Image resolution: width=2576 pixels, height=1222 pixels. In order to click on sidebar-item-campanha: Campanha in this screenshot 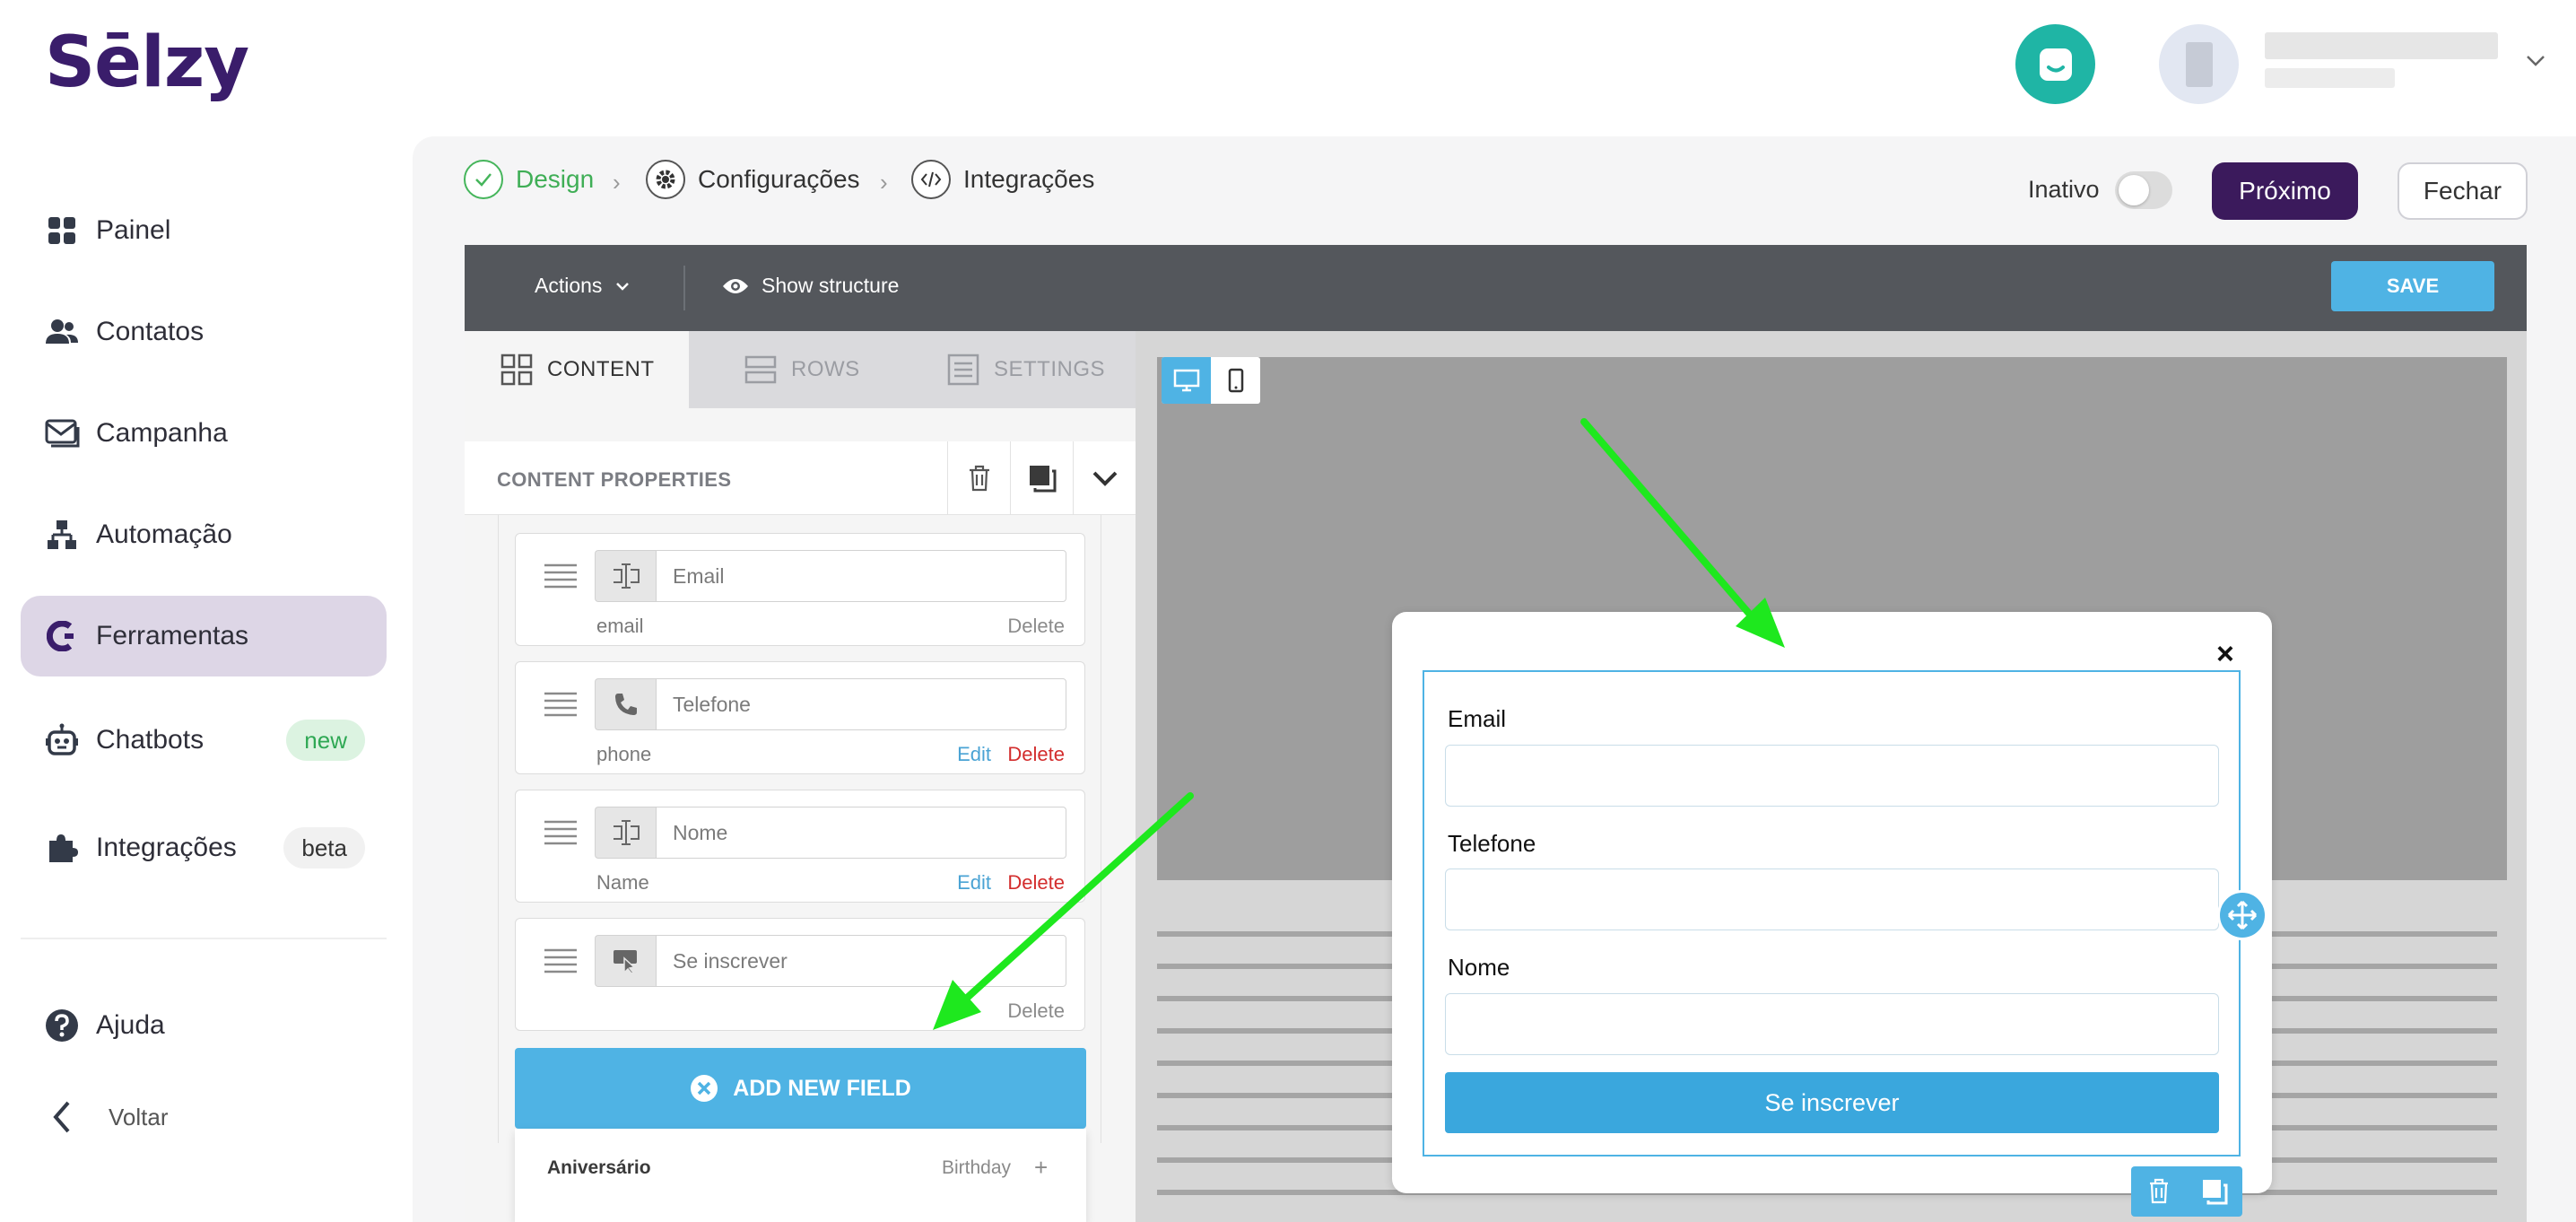, I will do `click(204, 433)`.